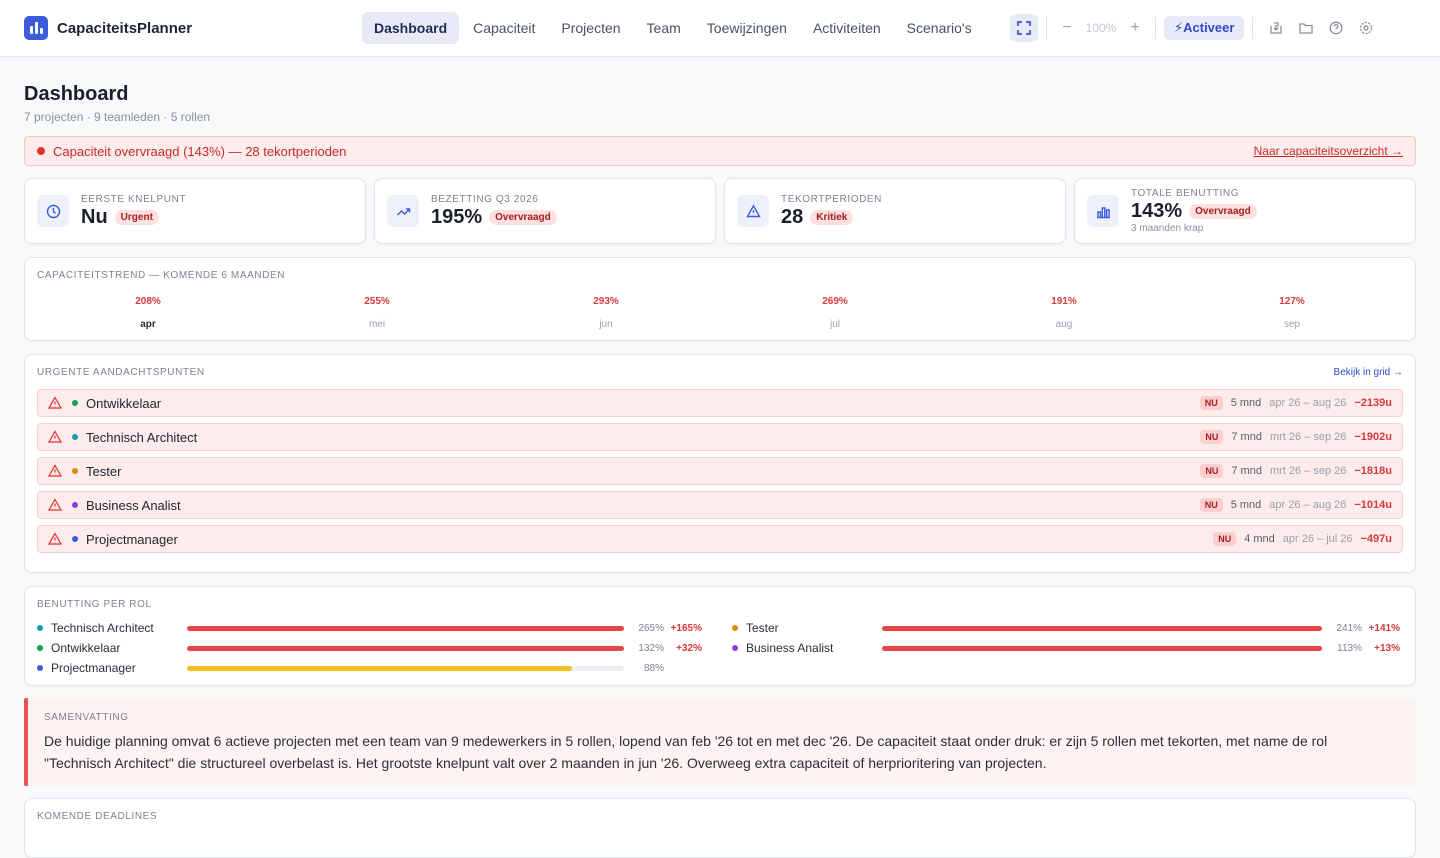 This screenshot has width=1440, height=858. I want to click on toolbar: − 100% + ⚡Activeer, so click(1195, 28).